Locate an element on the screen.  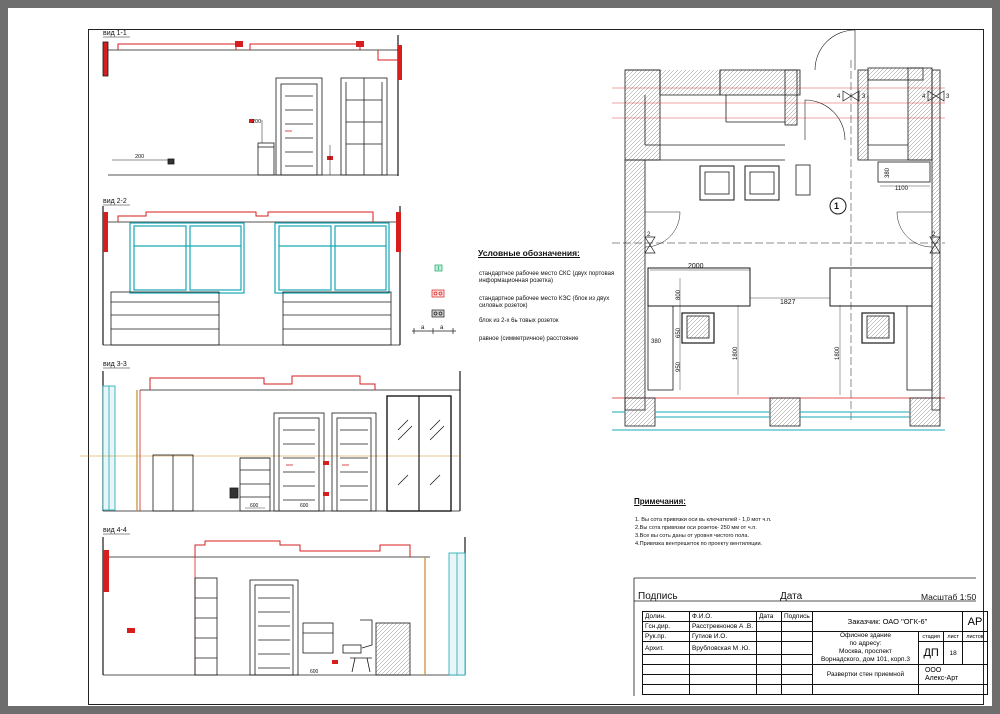
tb-org: ООО Алекс-Арт is located at coordinates (953, 674).